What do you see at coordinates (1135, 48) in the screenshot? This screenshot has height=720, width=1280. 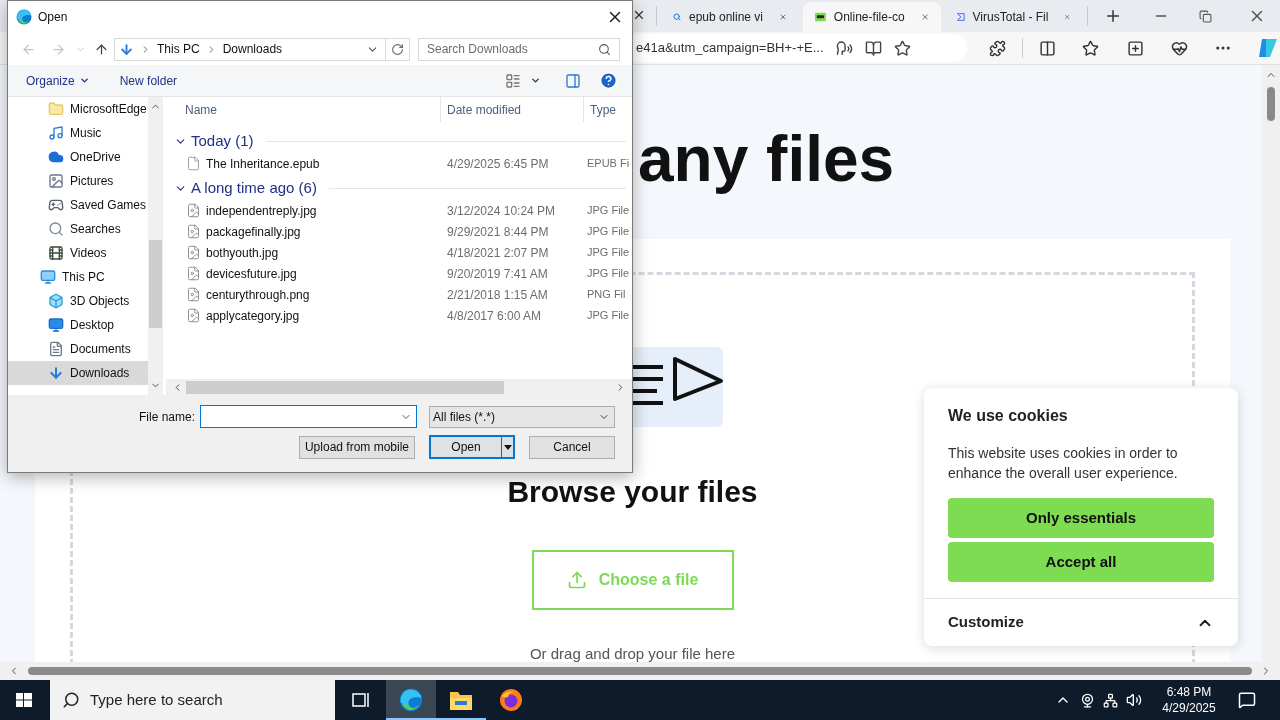 I see `collections-icon` at bounding box center [1135, 48].